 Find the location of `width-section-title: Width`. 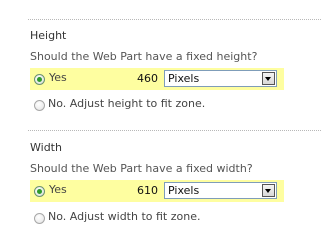

width-section-title: Width is located at coordinates (46, 147).